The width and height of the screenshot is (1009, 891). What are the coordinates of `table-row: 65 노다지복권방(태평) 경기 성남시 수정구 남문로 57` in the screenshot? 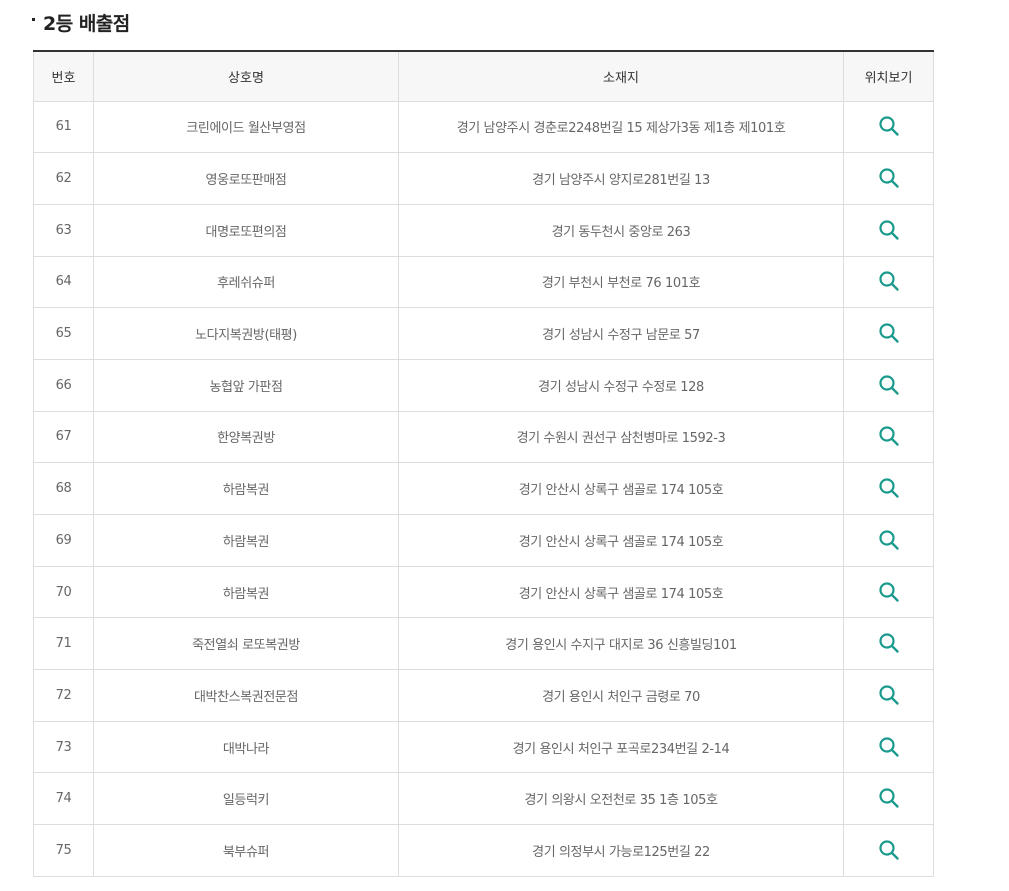 It's located at (483, 333).